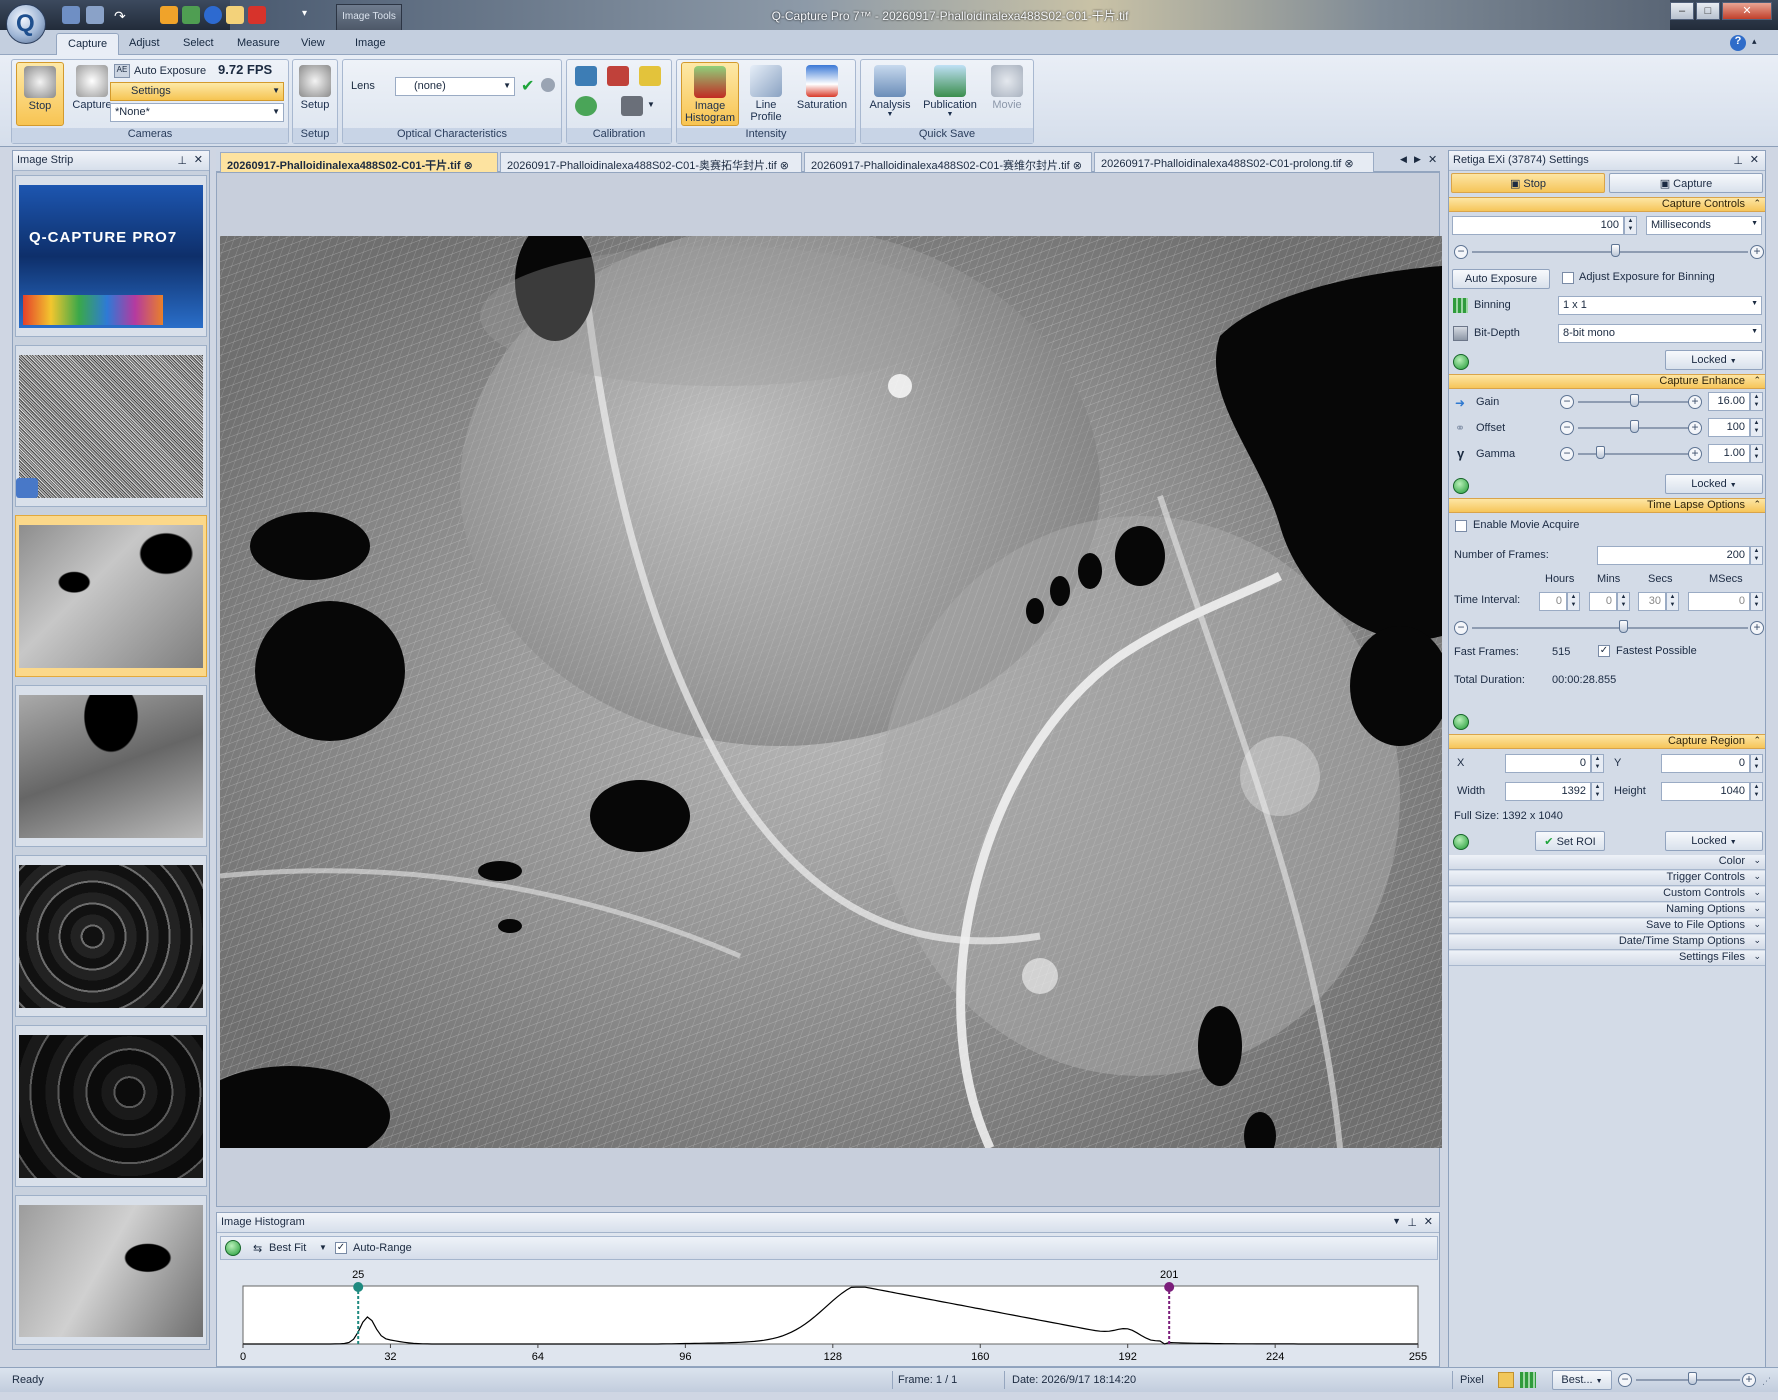  What do you see at coordinates (1756, 453) in the screenshot?
I see `gamma-spinner: ▲ ▼` at bounding box center [1756, 453].